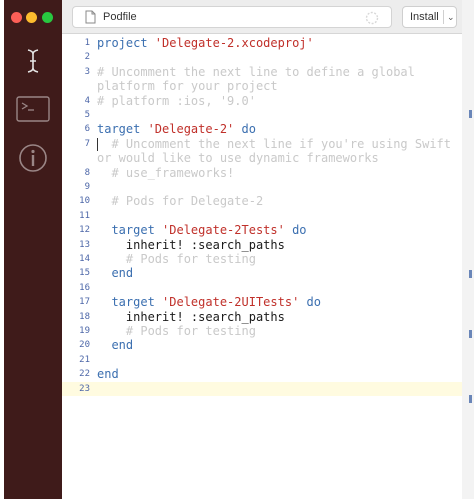  Describe the element at coordinates (176, 129) in the screenshot. I see `code-text: target 'Delegate-2' do` at that location.